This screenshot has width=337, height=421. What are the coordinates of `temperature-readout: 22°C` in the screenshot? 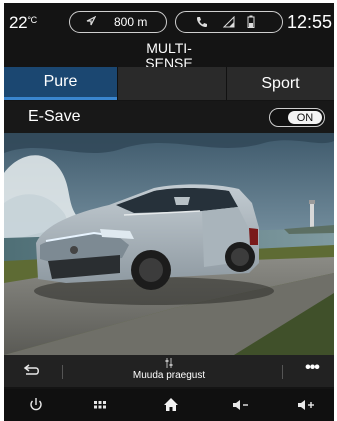 It's located at (23, 23).